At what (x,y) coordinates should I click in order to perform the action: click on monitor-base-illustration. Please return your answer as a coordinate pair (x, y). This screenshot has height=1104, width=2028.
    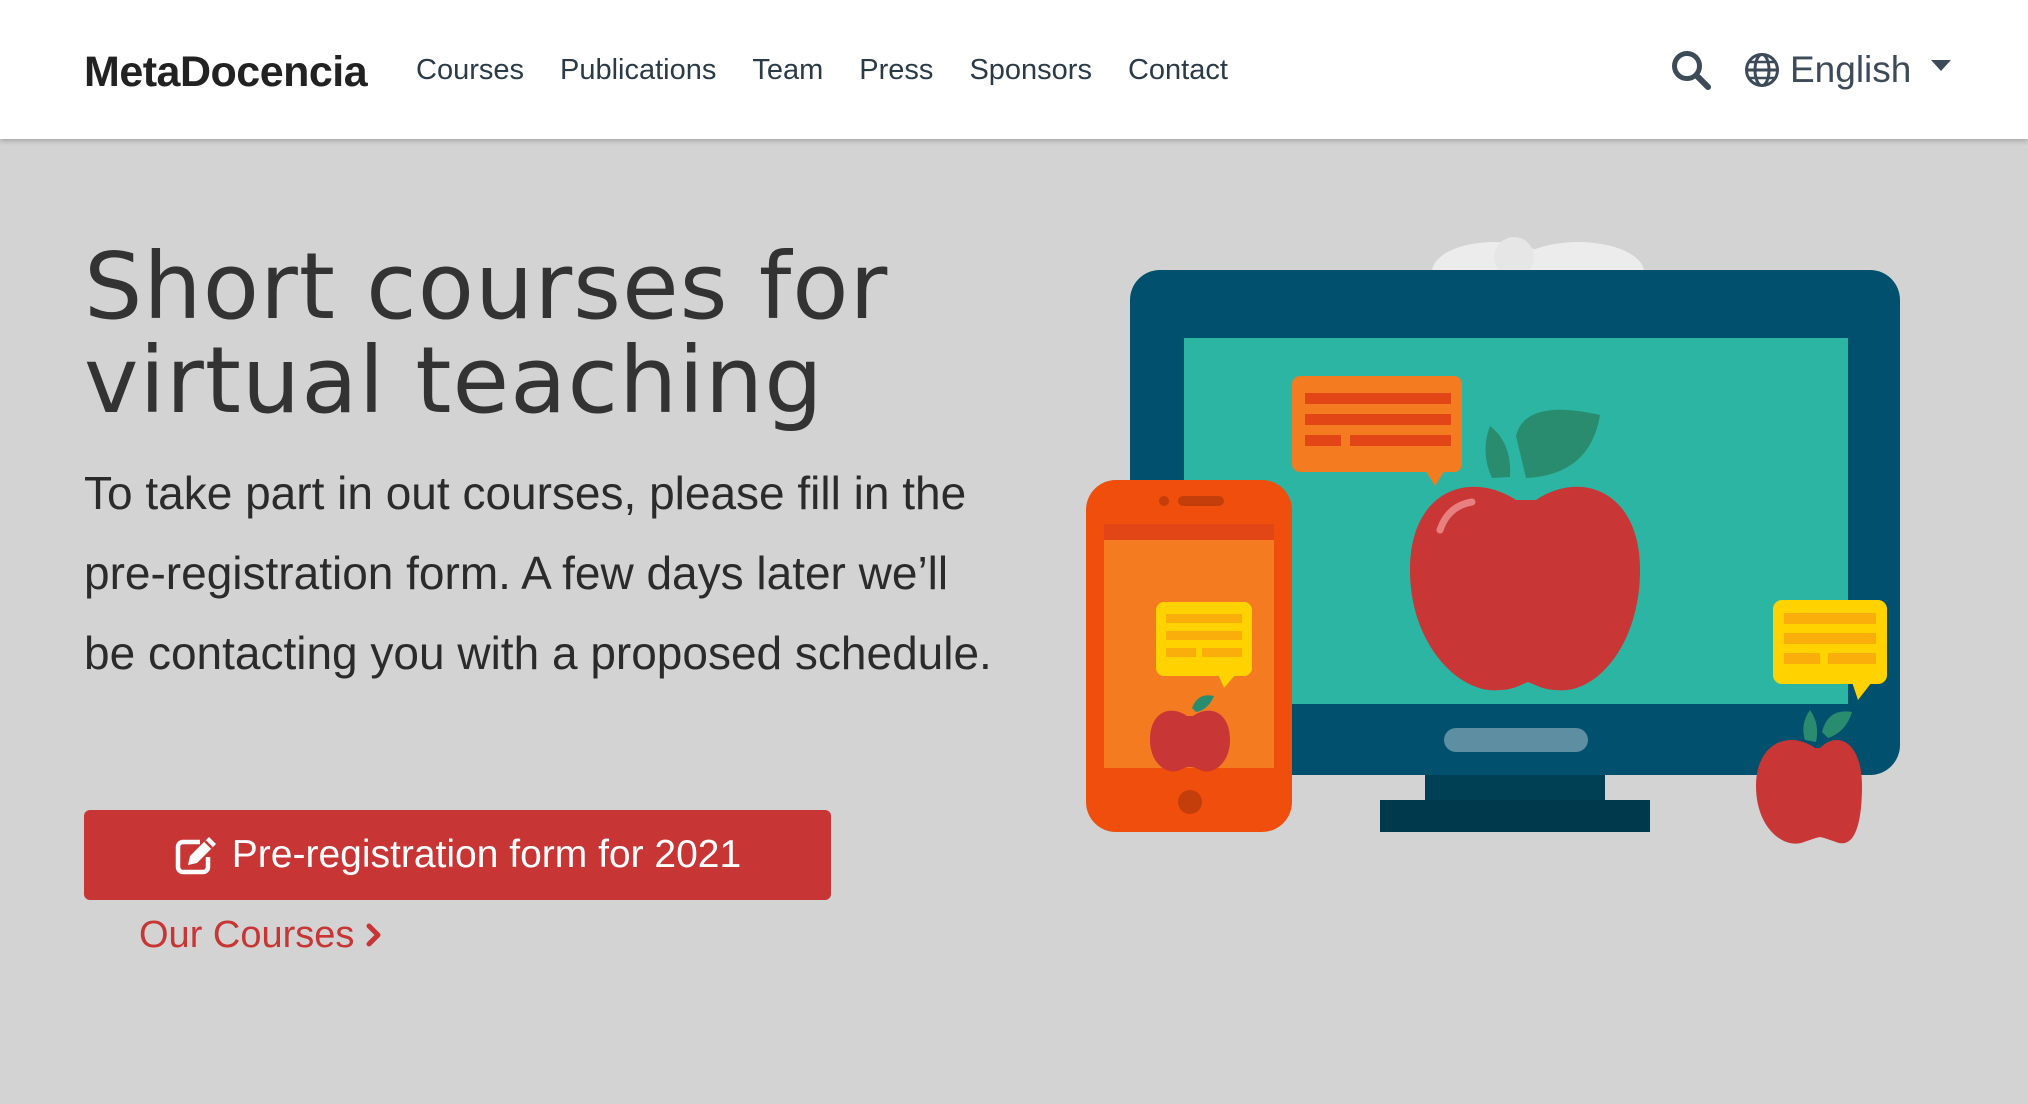
    Looking at the image, I should click on (1515, 816).